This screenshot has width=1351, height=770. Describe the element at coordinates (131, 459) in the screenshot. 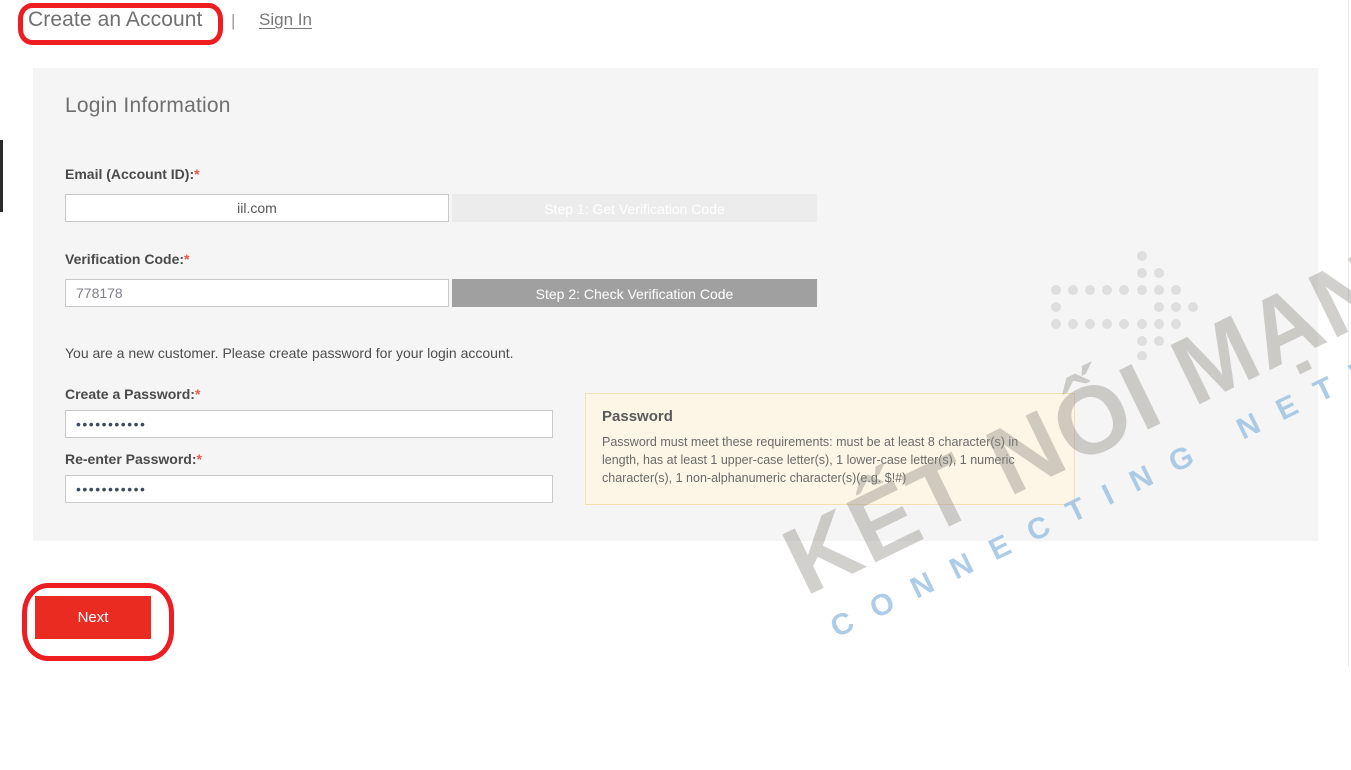

I see `label-reenter-password-text: Re-enter Password:` at that location.